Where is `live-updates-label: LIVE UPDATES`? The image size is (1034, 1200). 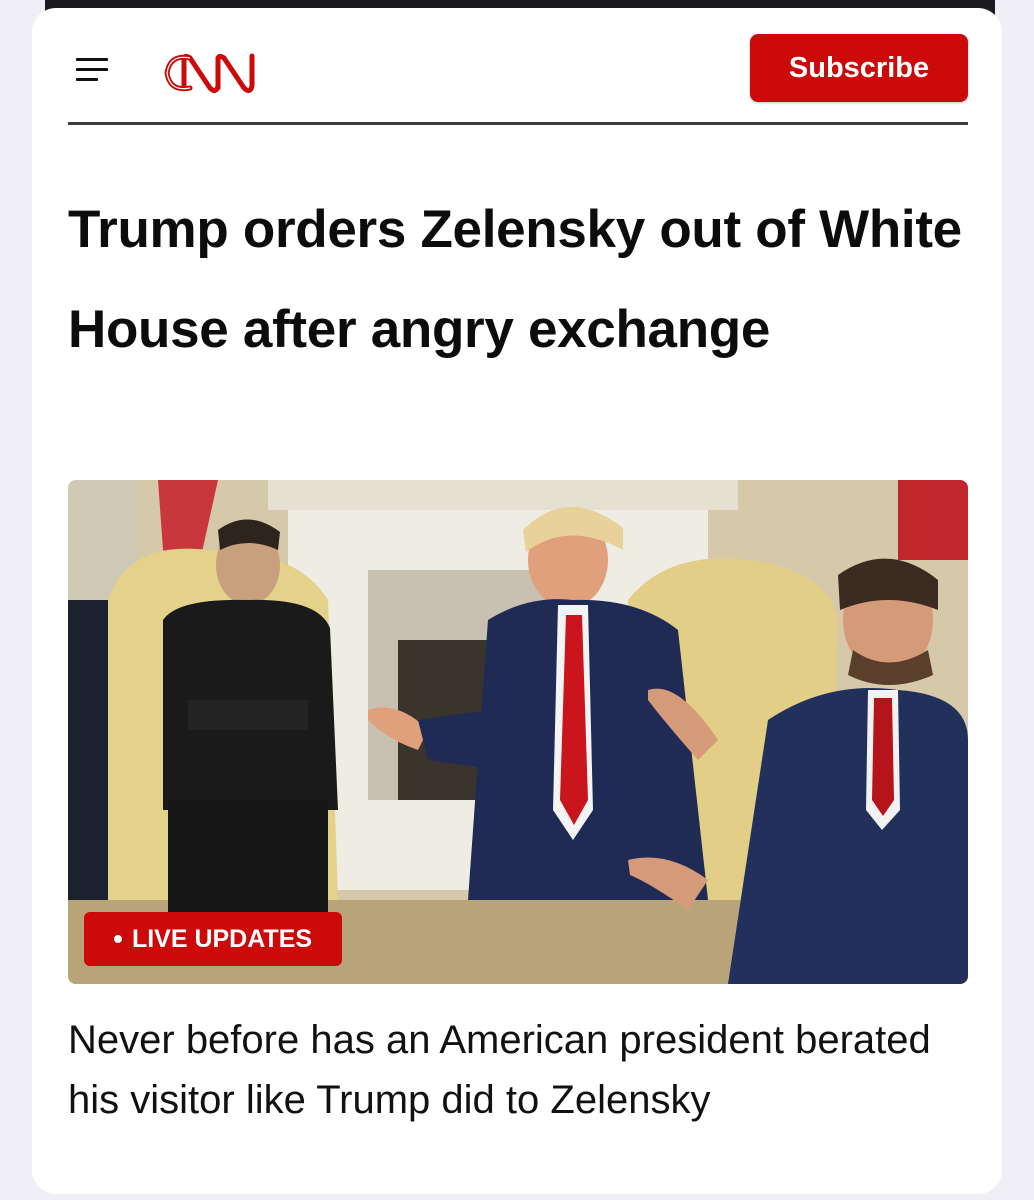
live-updates-label: LIVE UPDATES is located at coordinates (222, 938).